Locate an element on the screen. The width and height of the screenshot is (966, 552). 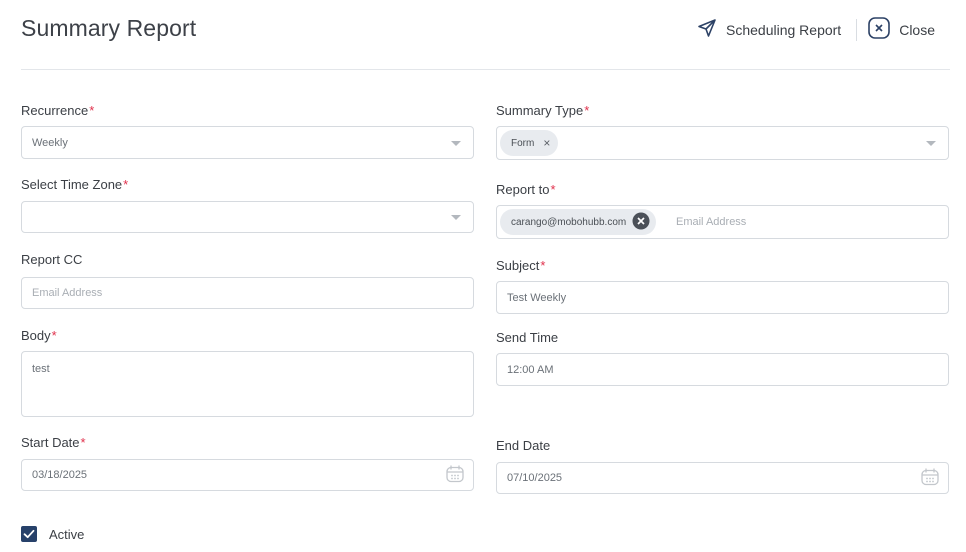
report-to-input: carango@mobohubb.com Email Address is located at coordinates (722, 222).